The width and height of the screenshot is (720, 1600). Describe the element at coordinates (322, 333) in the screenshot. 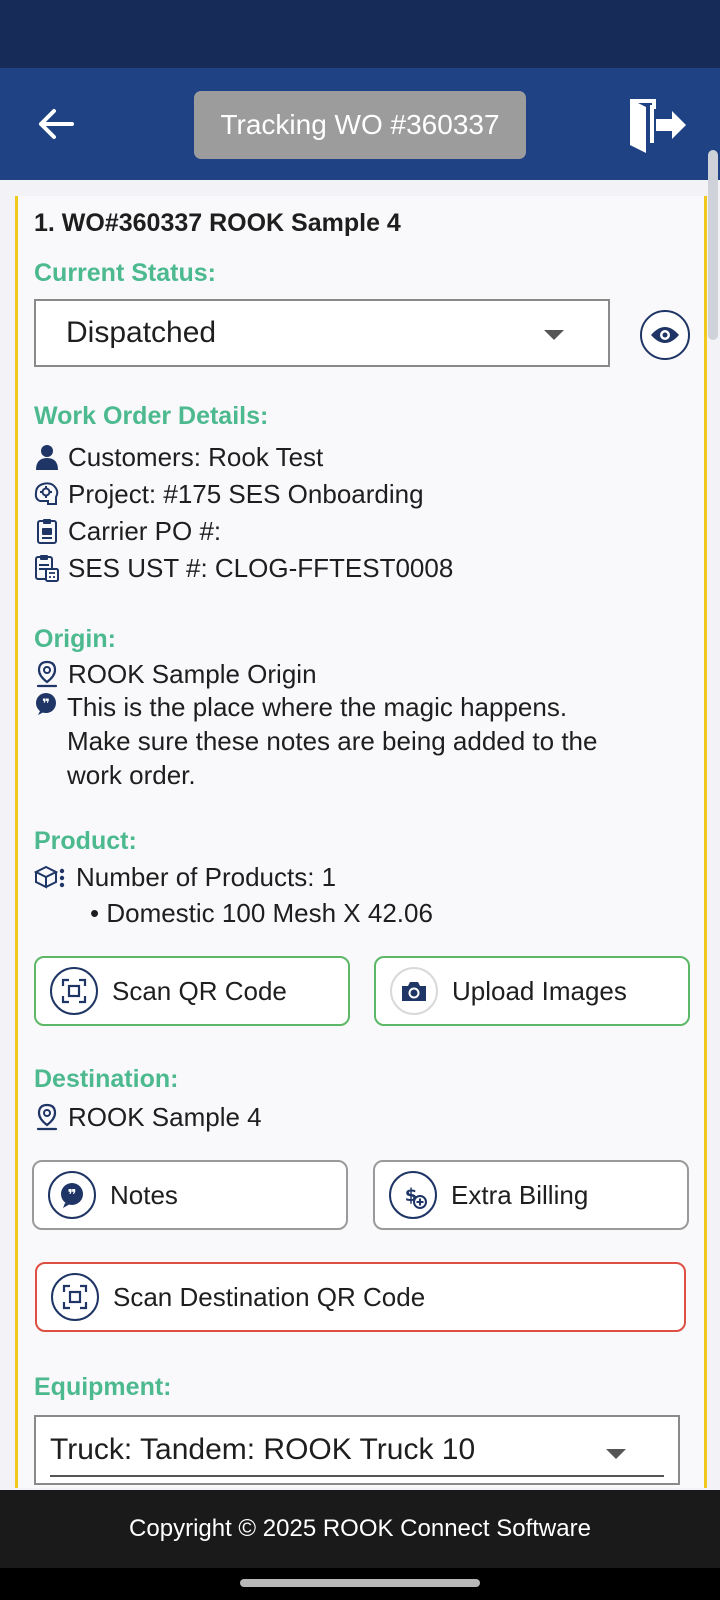

I see `status-dropdown: Dispatched` at that location.